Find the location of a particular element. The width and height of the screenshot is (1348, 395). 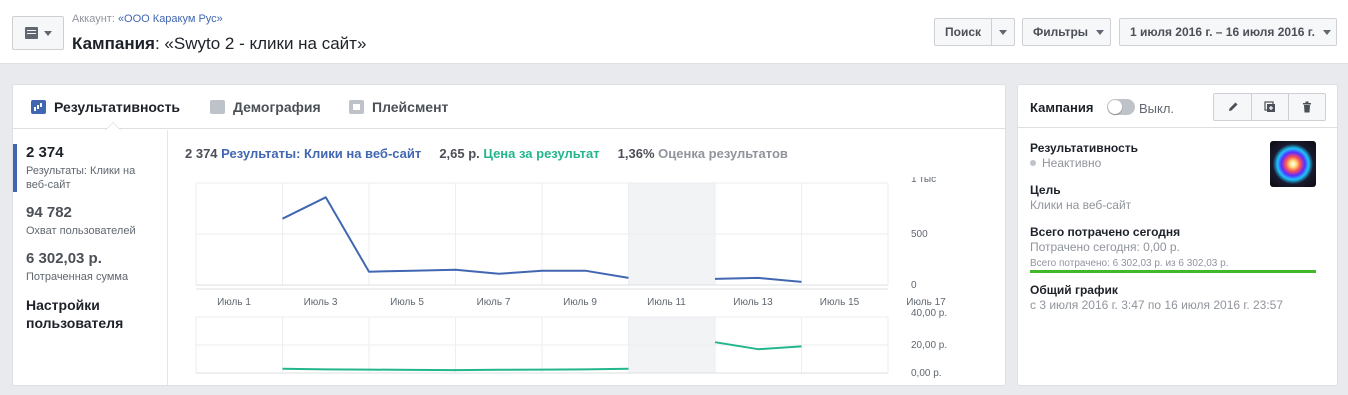

toggle-label: Выкл. is located at coordinates (1157, 108).